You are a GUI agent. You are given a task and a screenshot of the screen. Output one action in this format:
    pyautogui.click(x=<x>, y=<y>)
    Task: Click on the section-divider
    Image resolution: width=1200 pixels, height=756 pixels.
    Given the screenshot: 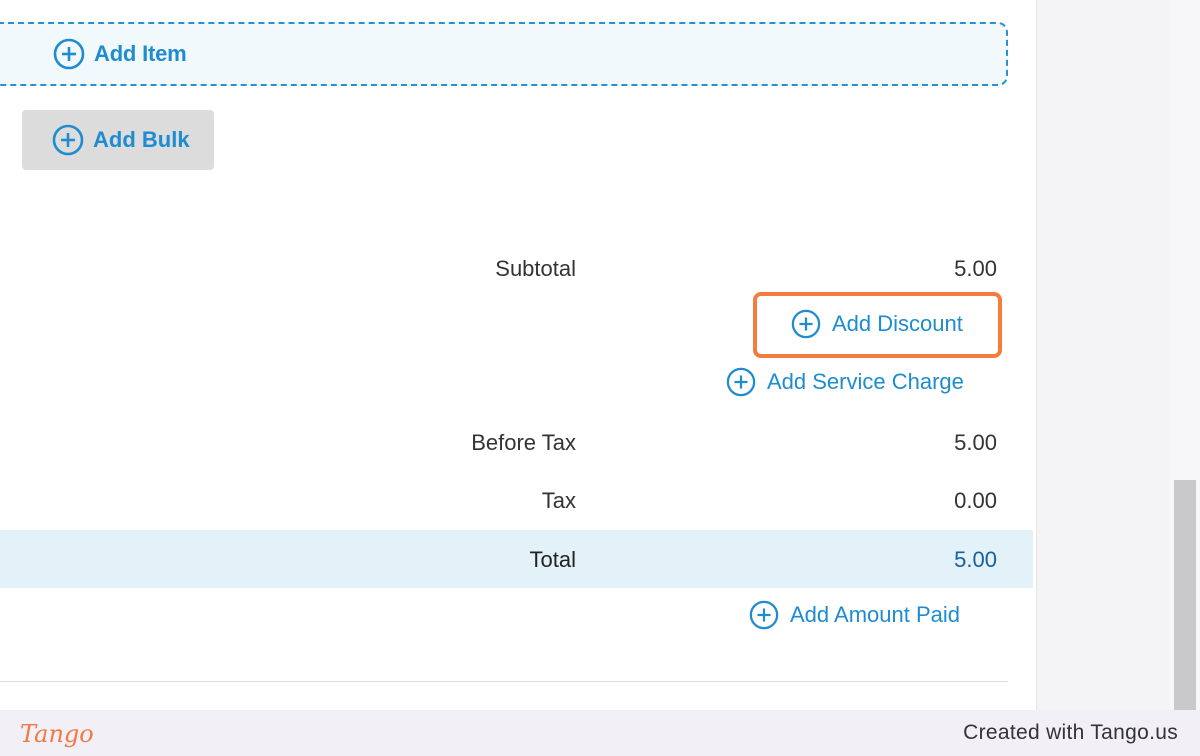 What is the action you would take?
    pyautogui.click(x=504, y=681)
    